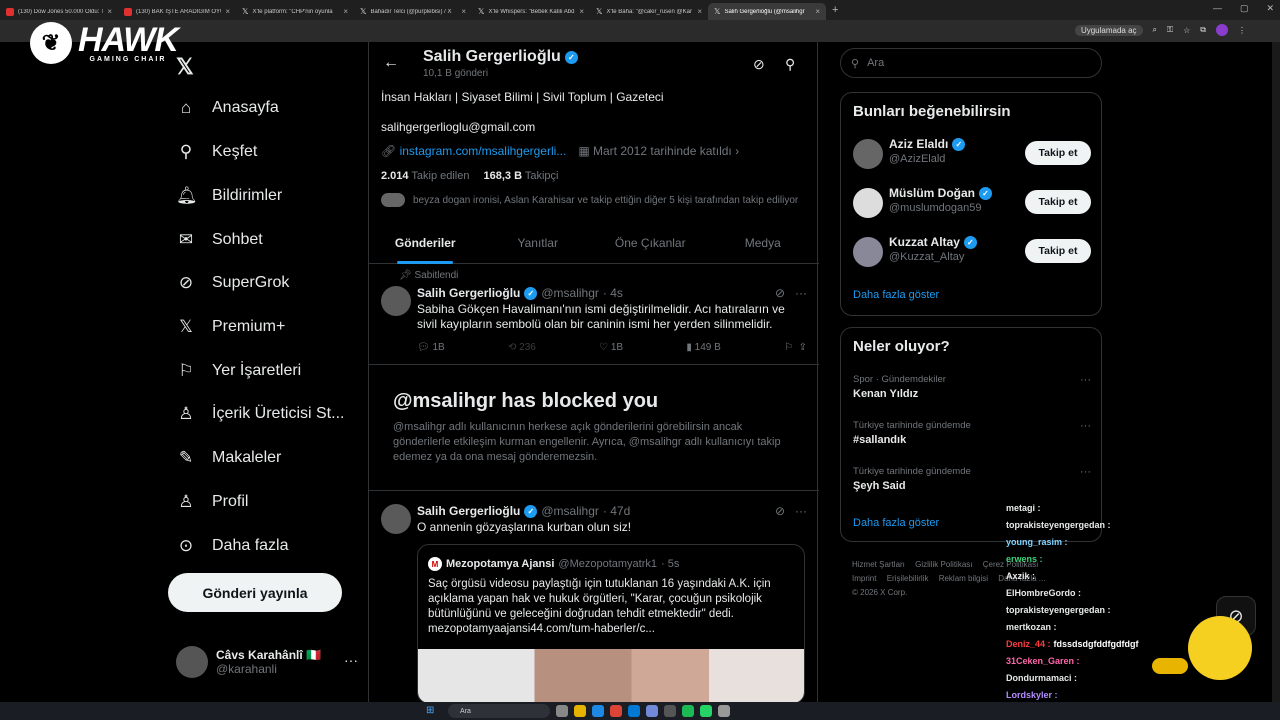  What do you see at coordinates (238, 371) in the screenshot?
I see `nav-item-bookmarks: ⚐ Yer İşaretleri` at bounding box center [238, 371].